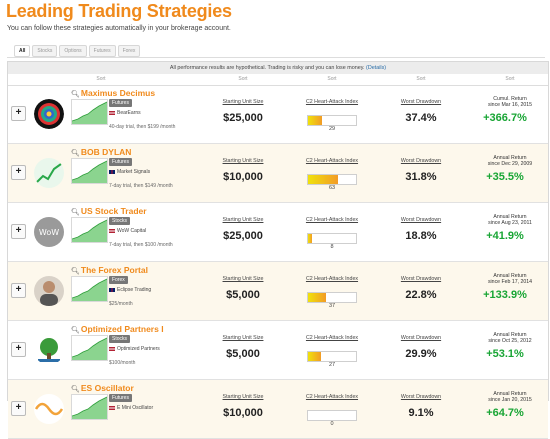  What do you see at coordinates (505, 295) in the screenshot?
I see `return-value: +133.9%` at bounding box center [505, 295].